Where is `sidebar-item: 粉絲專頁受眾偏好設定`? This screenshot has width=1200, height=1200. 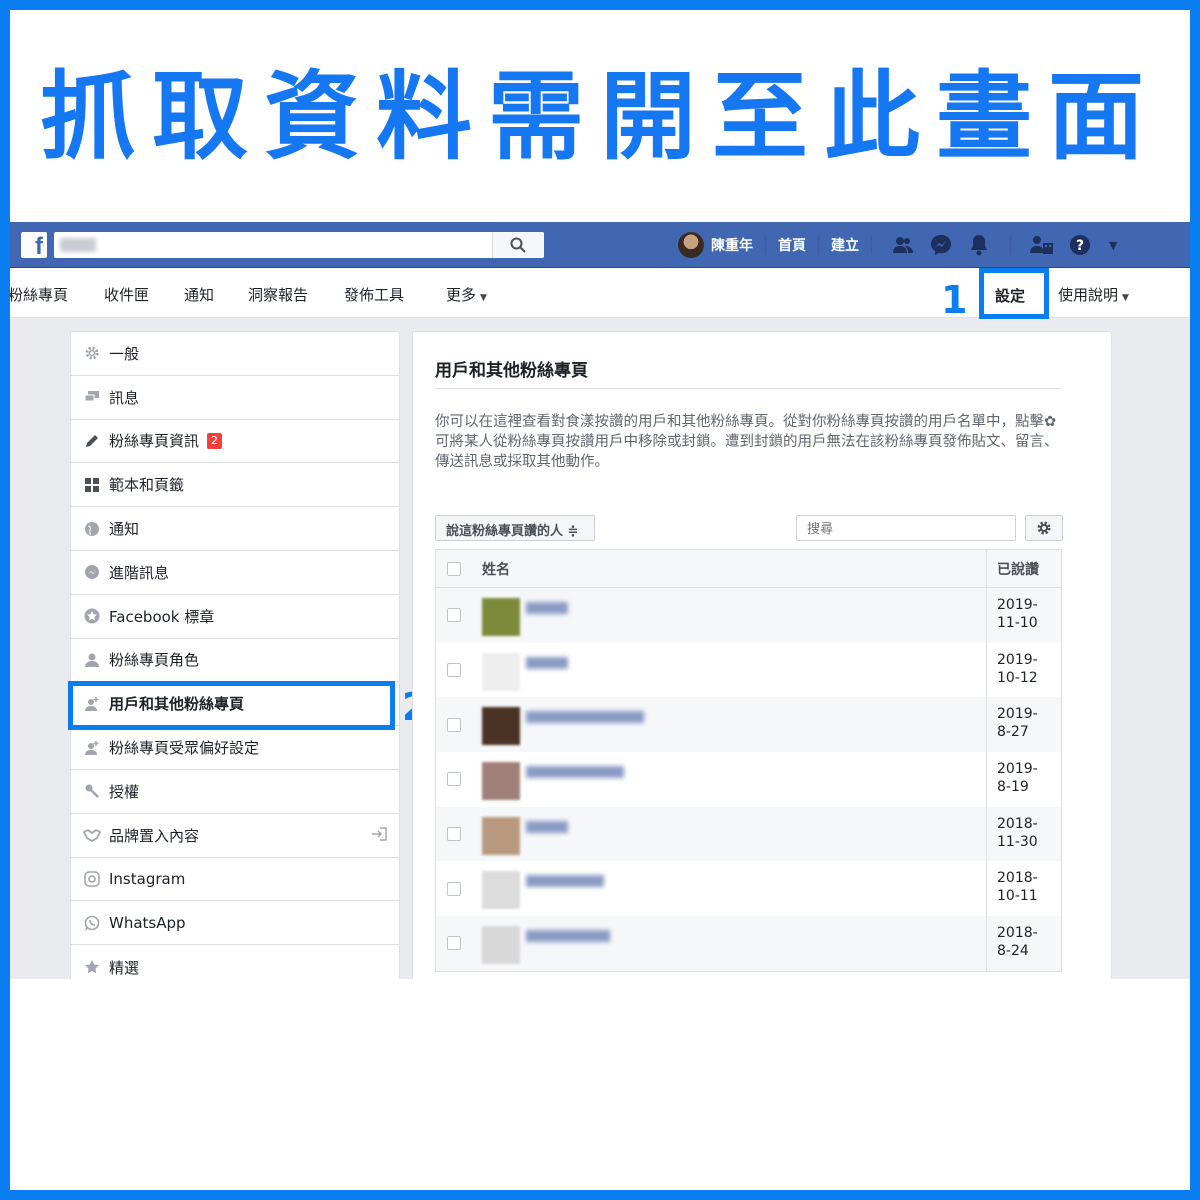
sidebar-item: 粉絲專頁受眾偏好設定 is located at coordinates (235, 748).